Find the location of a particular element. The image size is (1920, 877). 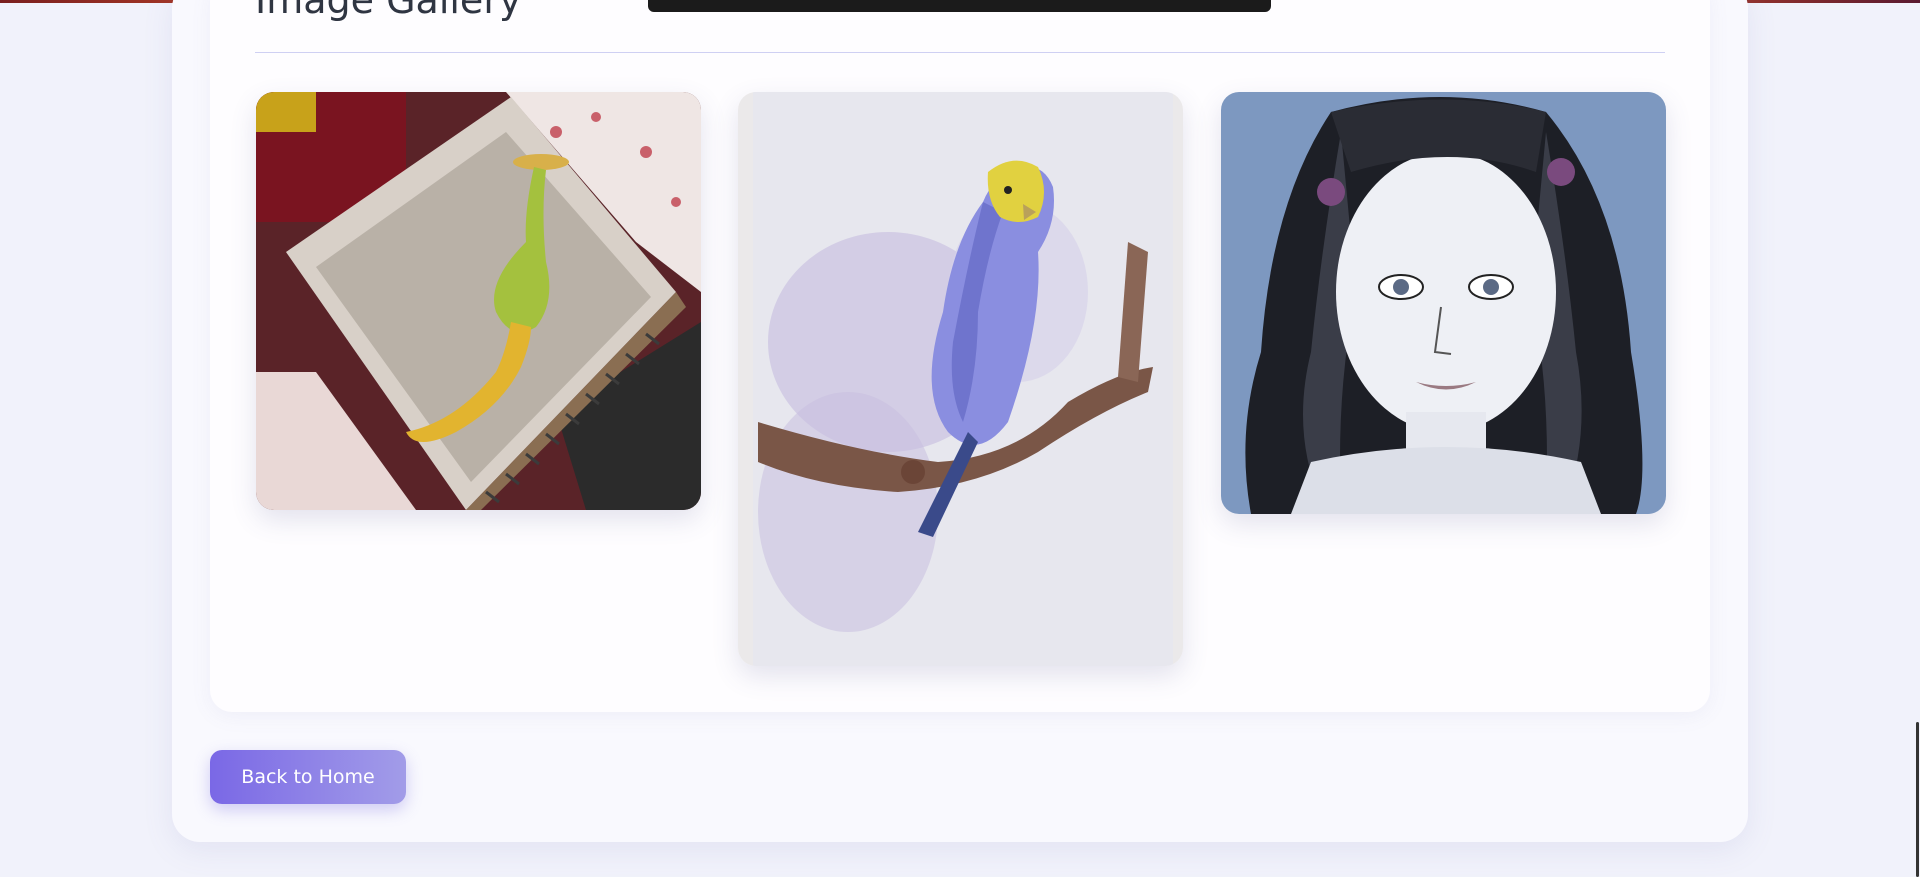

back-to-home-button: Back to Home is located at coordinates (308, 777).